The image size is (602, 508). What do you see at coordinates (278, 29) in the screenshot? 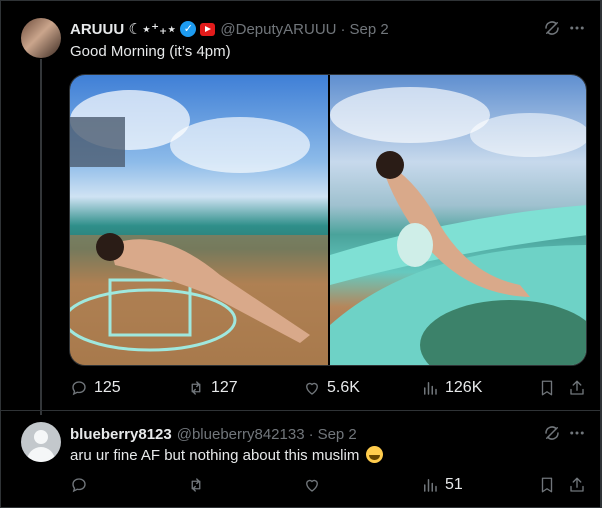
I see `author-handle: @DeputyARUUU` at bounding box center [278, 29].